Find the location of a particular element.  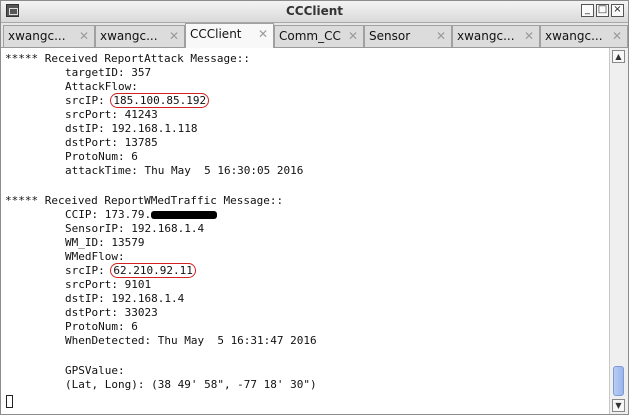

tab-xwangc-3: xwangc... ✕ is located at coordinates (496, 36).